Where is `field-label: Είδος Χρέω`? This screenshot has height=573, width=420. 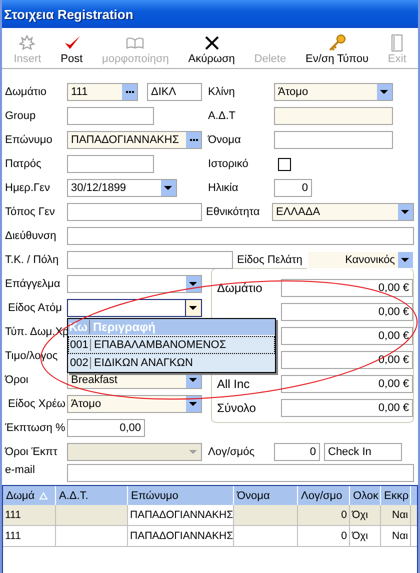 field-label: Είδος Χρέω is located at coordinates (36, 404).